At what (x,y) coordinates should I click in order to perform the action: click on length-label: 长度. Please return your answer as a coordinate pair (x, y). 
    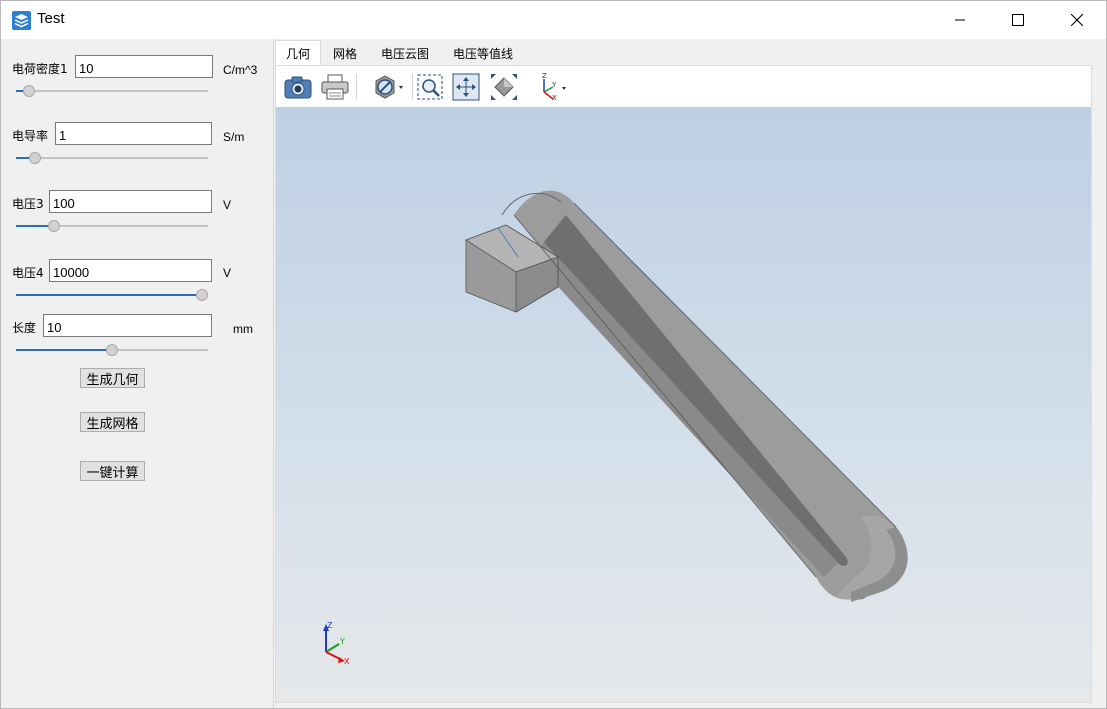
    Looking at the image, I should click on (24, 328).